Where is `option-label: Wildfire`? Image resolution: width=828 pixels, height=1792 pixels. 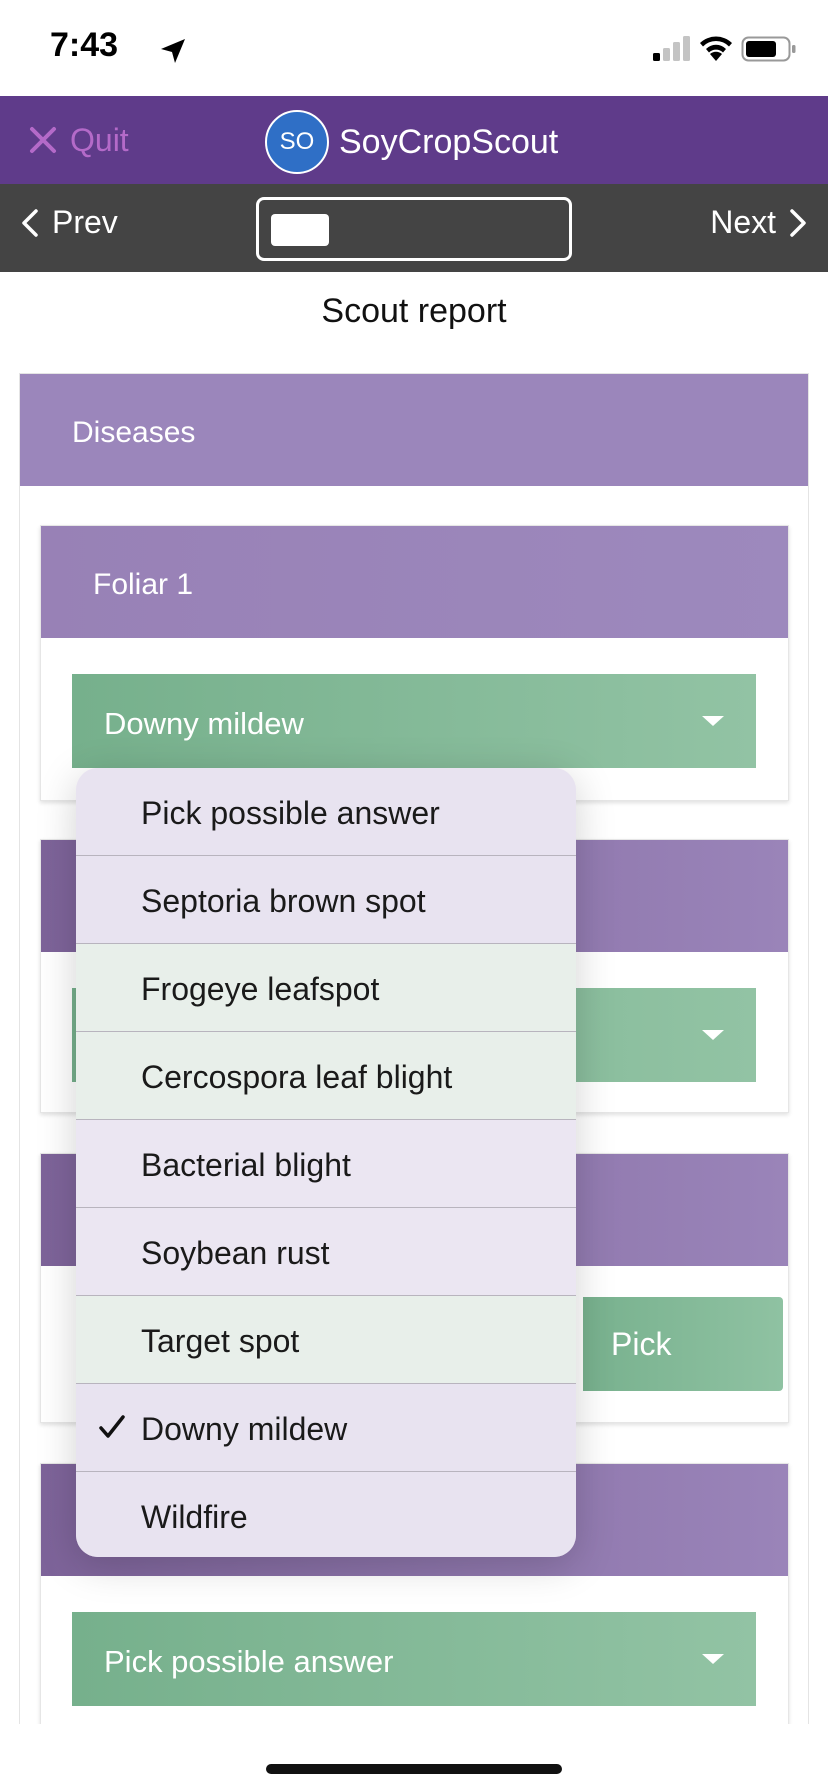
option-label: Wildfire is located at coordinates (194, 1517).